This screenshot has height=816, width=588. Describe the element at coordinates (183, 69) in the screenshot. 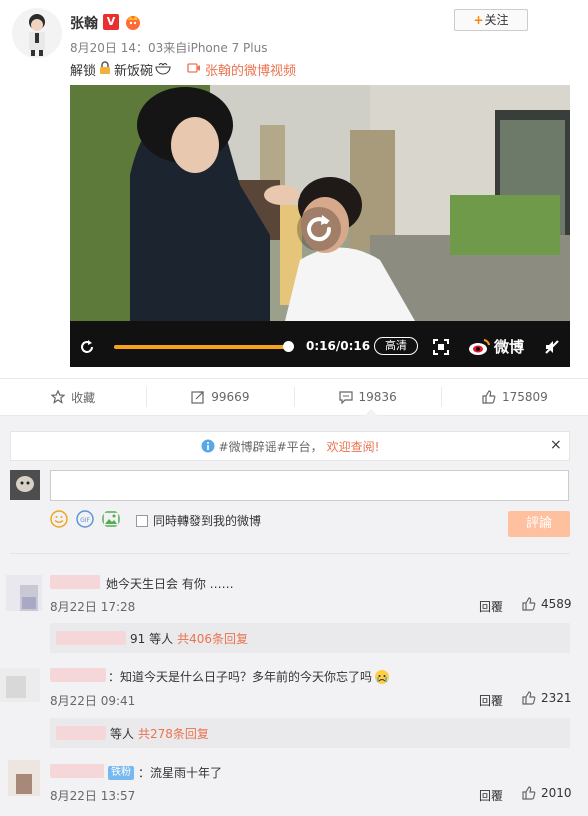

I see `post-caption: 解锁 新饭碗 张翰的微博视频` at that location.